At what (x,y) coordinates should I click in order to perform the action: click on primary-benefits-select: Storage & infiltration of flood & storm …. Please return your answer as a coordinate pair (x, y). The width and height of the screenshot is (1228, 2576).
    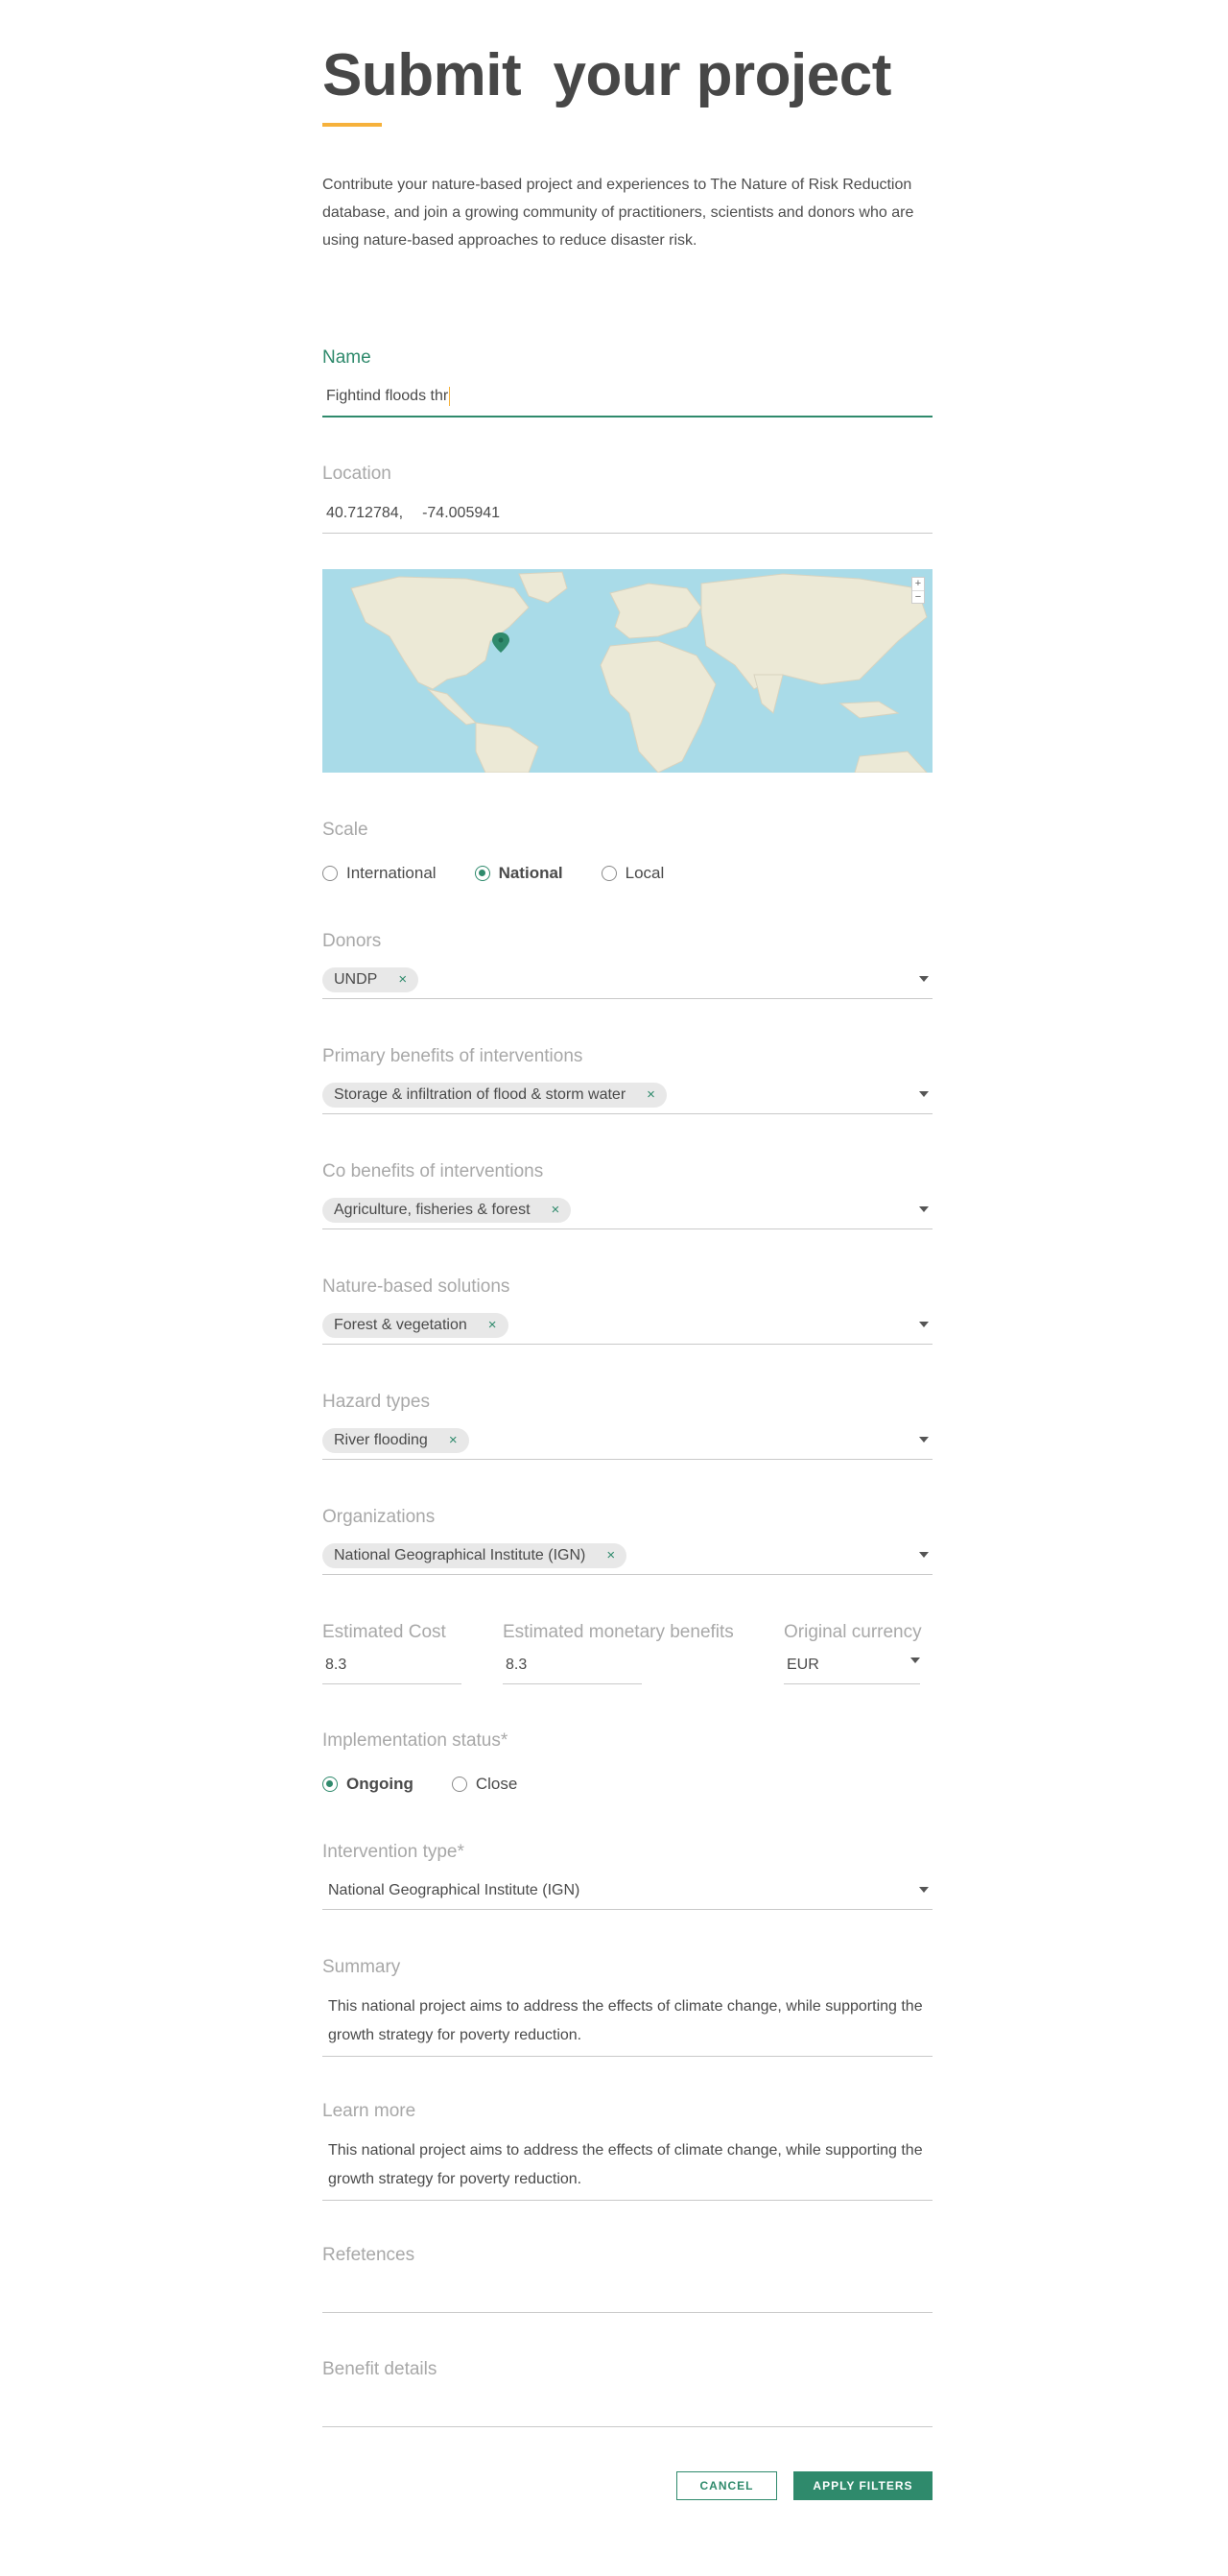
    Looking at the image, I should click on (627, 1095).